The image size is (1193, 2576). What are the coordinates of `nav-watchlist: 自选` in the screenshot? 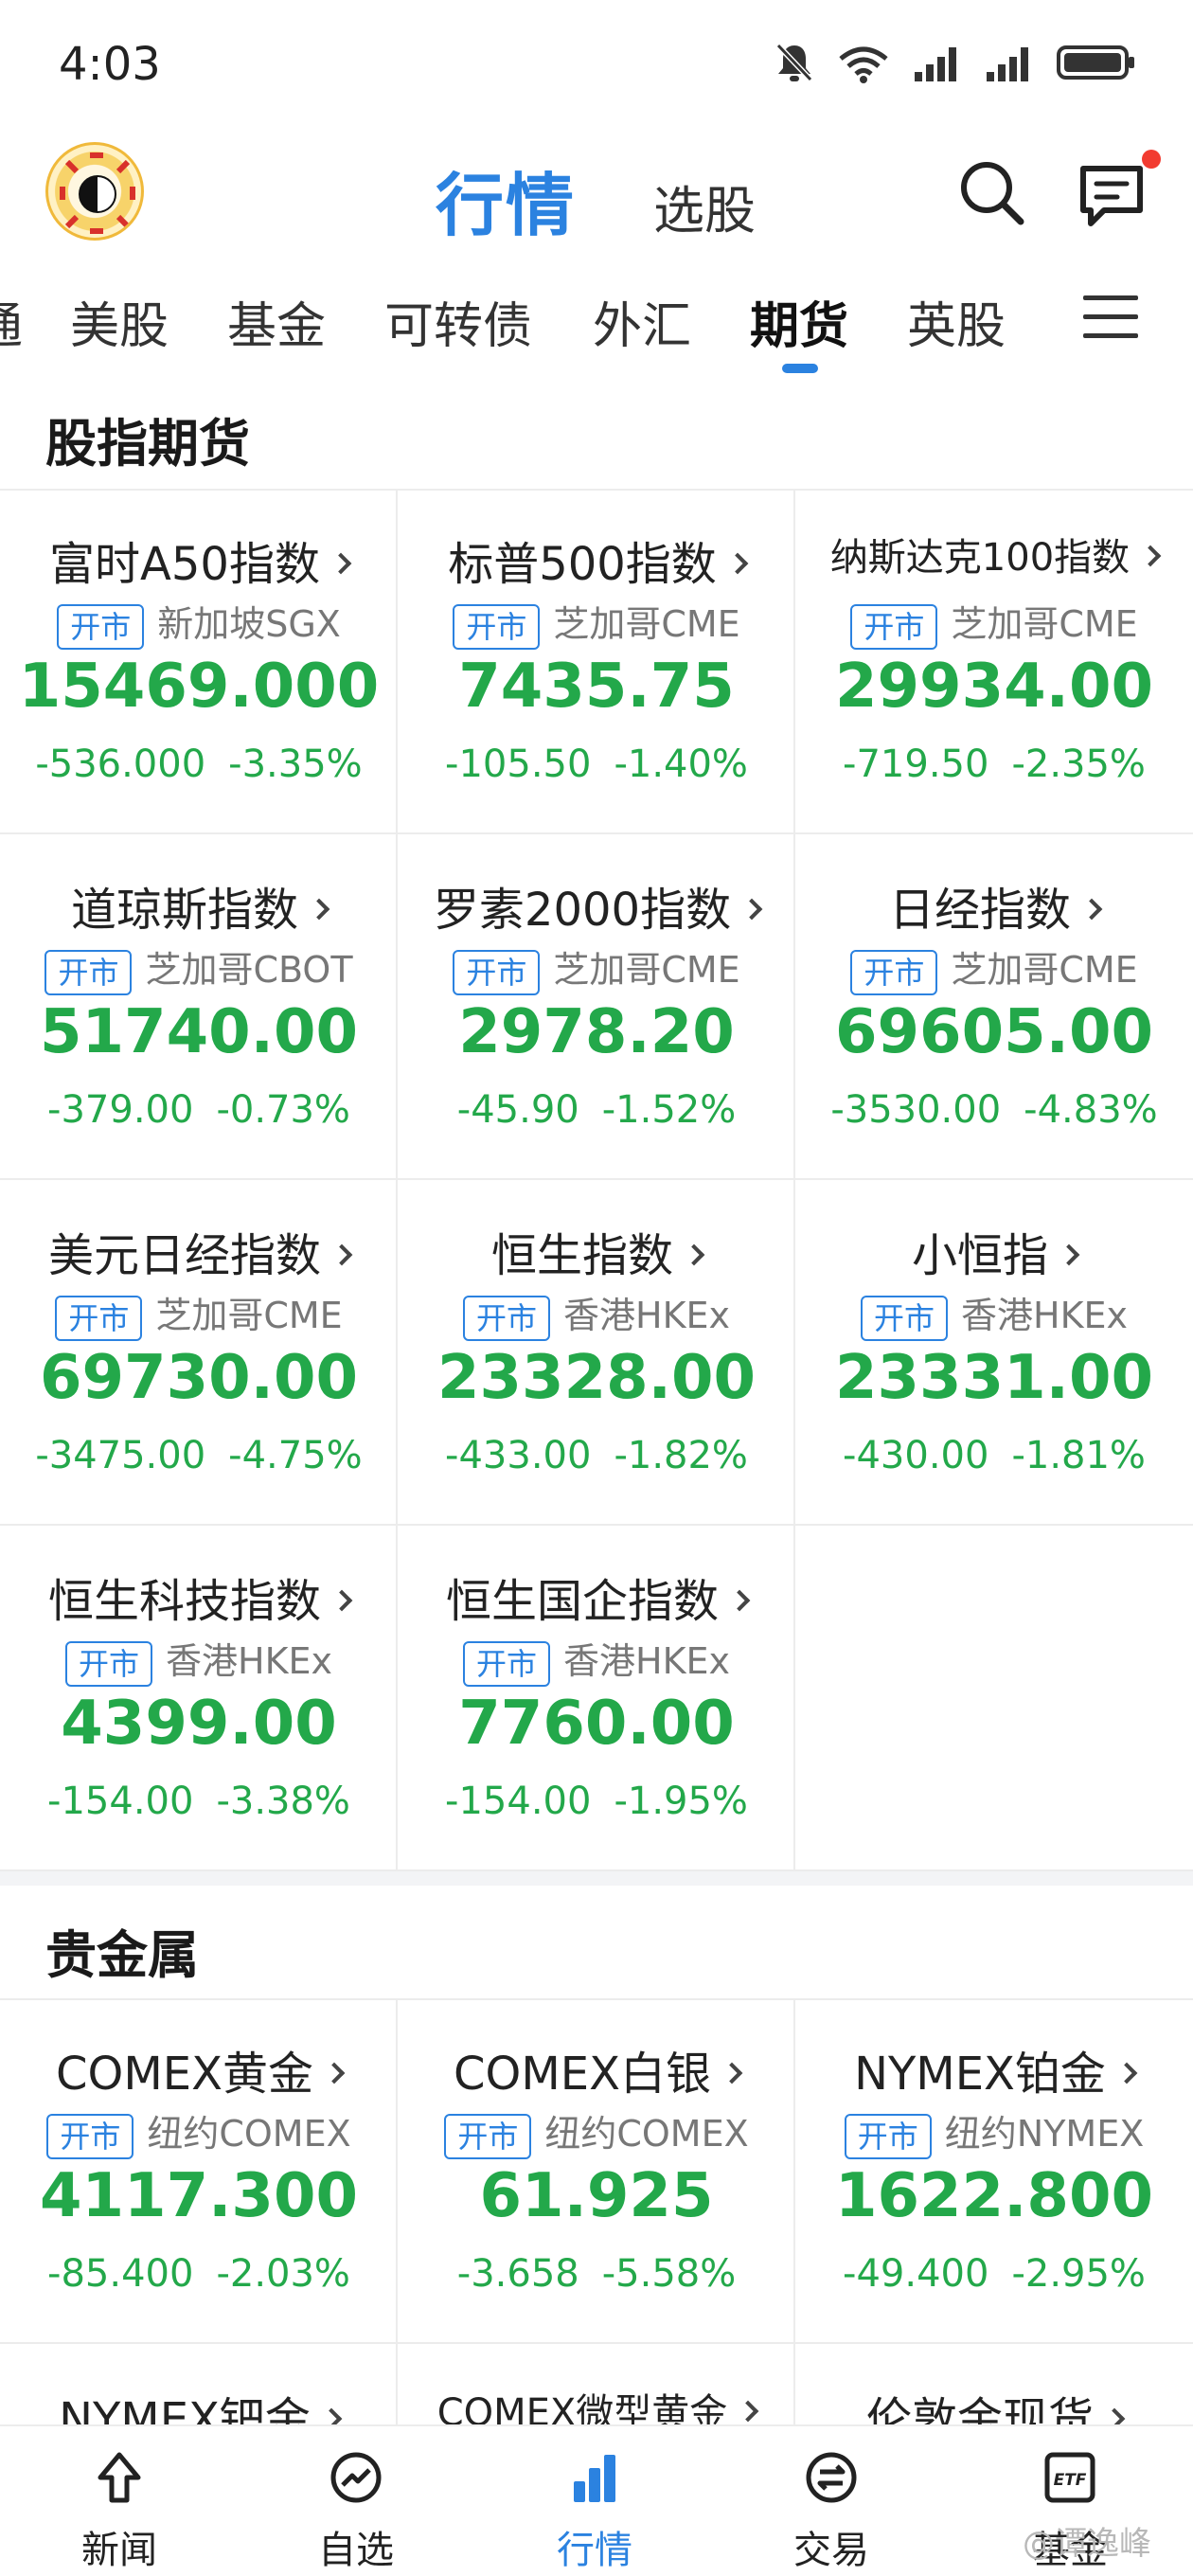 It's located at (356, 2511).